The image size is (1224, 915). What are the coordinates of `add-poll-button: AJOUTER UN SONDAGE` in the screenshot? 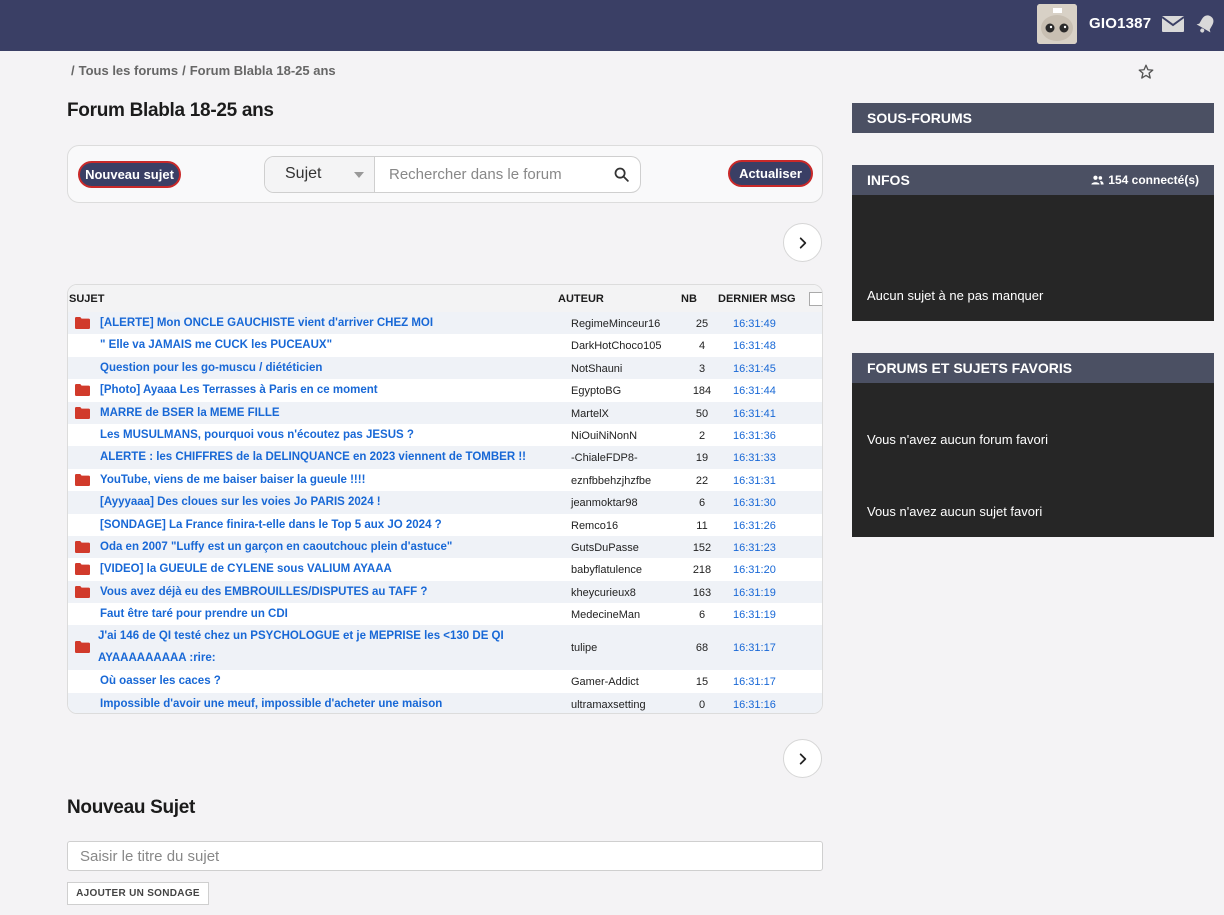 It's located at (138, 893).